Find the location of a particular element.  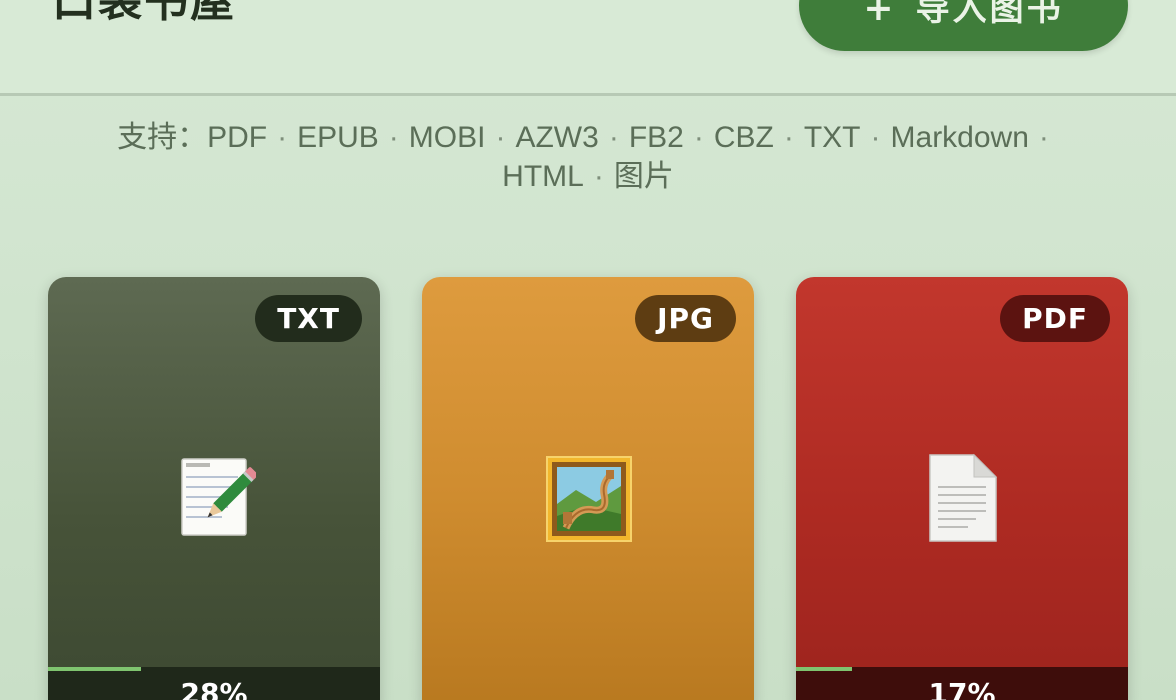

format-label: TXT is located at coordinates (832, 137).